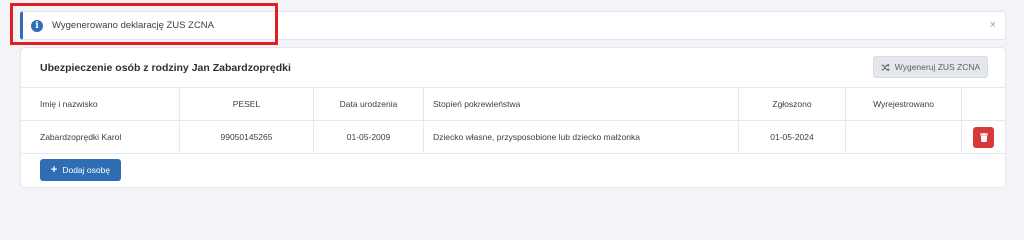 The width and height of the screenshot is (1024, 240). I want to click on trash-icon, so click(983, 137).